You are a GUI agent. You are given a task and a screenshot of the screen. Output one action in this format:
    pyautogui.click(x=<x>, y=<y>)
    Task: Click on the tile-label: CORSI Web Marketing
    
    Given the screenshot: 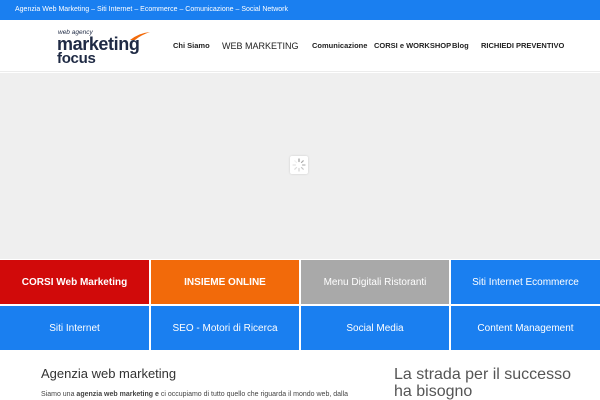 What is the action you would take?
    pyautogui.click(x=74, y=282)
    